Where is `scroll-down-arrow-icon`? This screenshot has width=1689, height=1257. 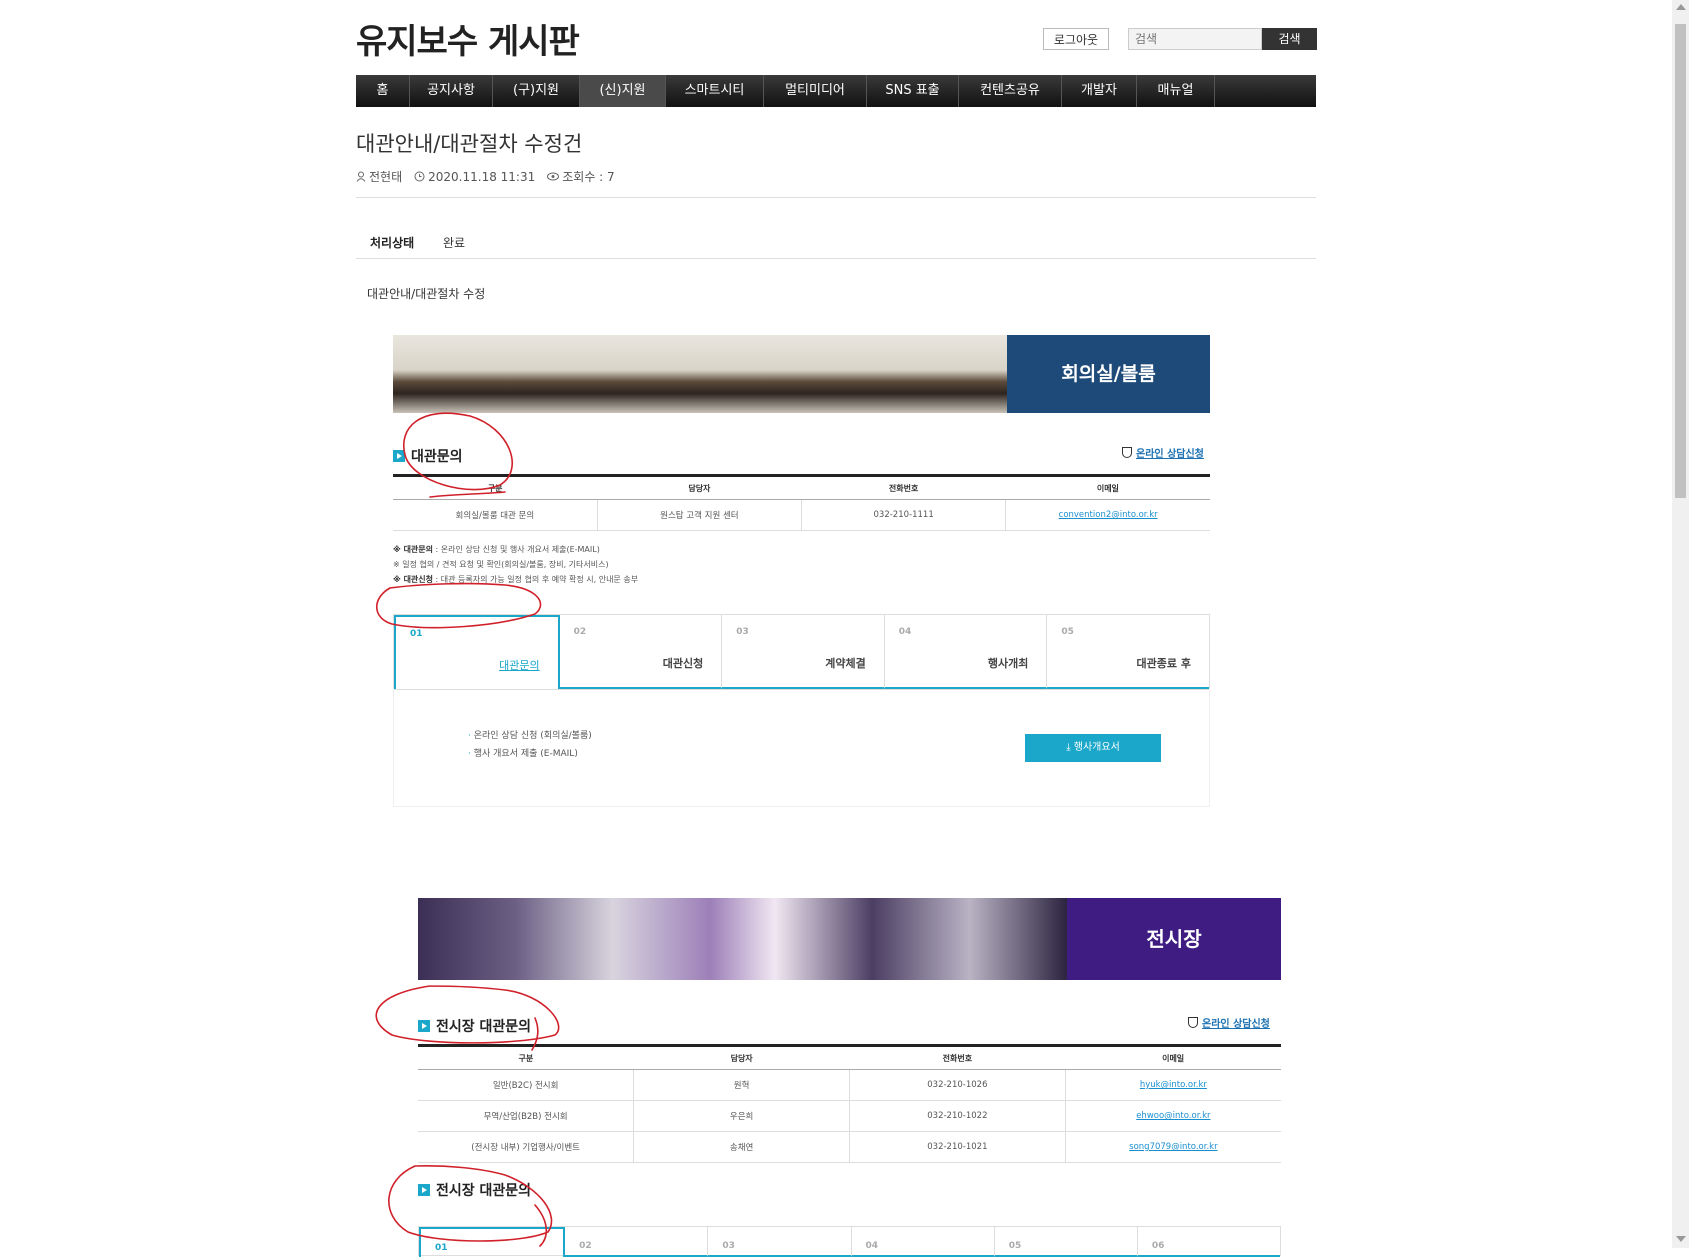 scroll-down-arrow-icon is located at coordinates (1681, 1239).